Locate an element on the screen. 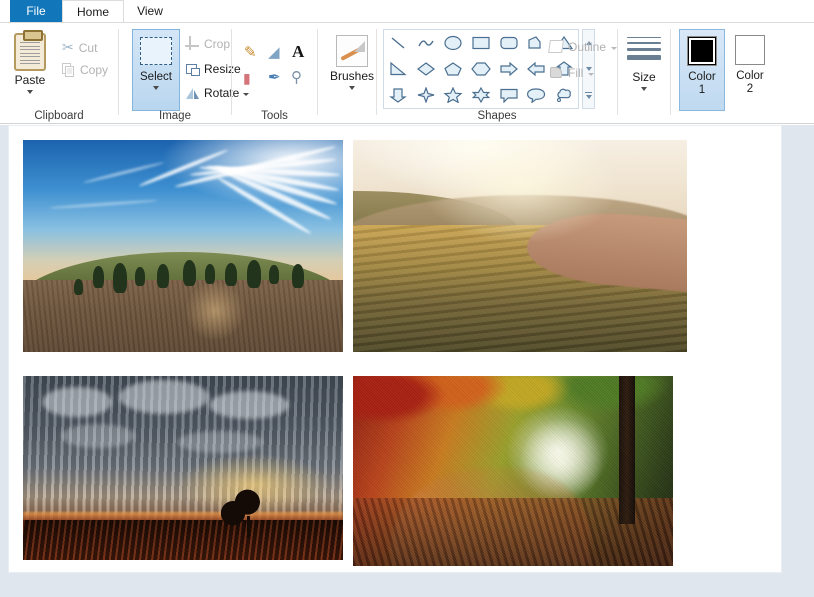  color-picker-icon: ✒ is located at coordinates (274, 77).